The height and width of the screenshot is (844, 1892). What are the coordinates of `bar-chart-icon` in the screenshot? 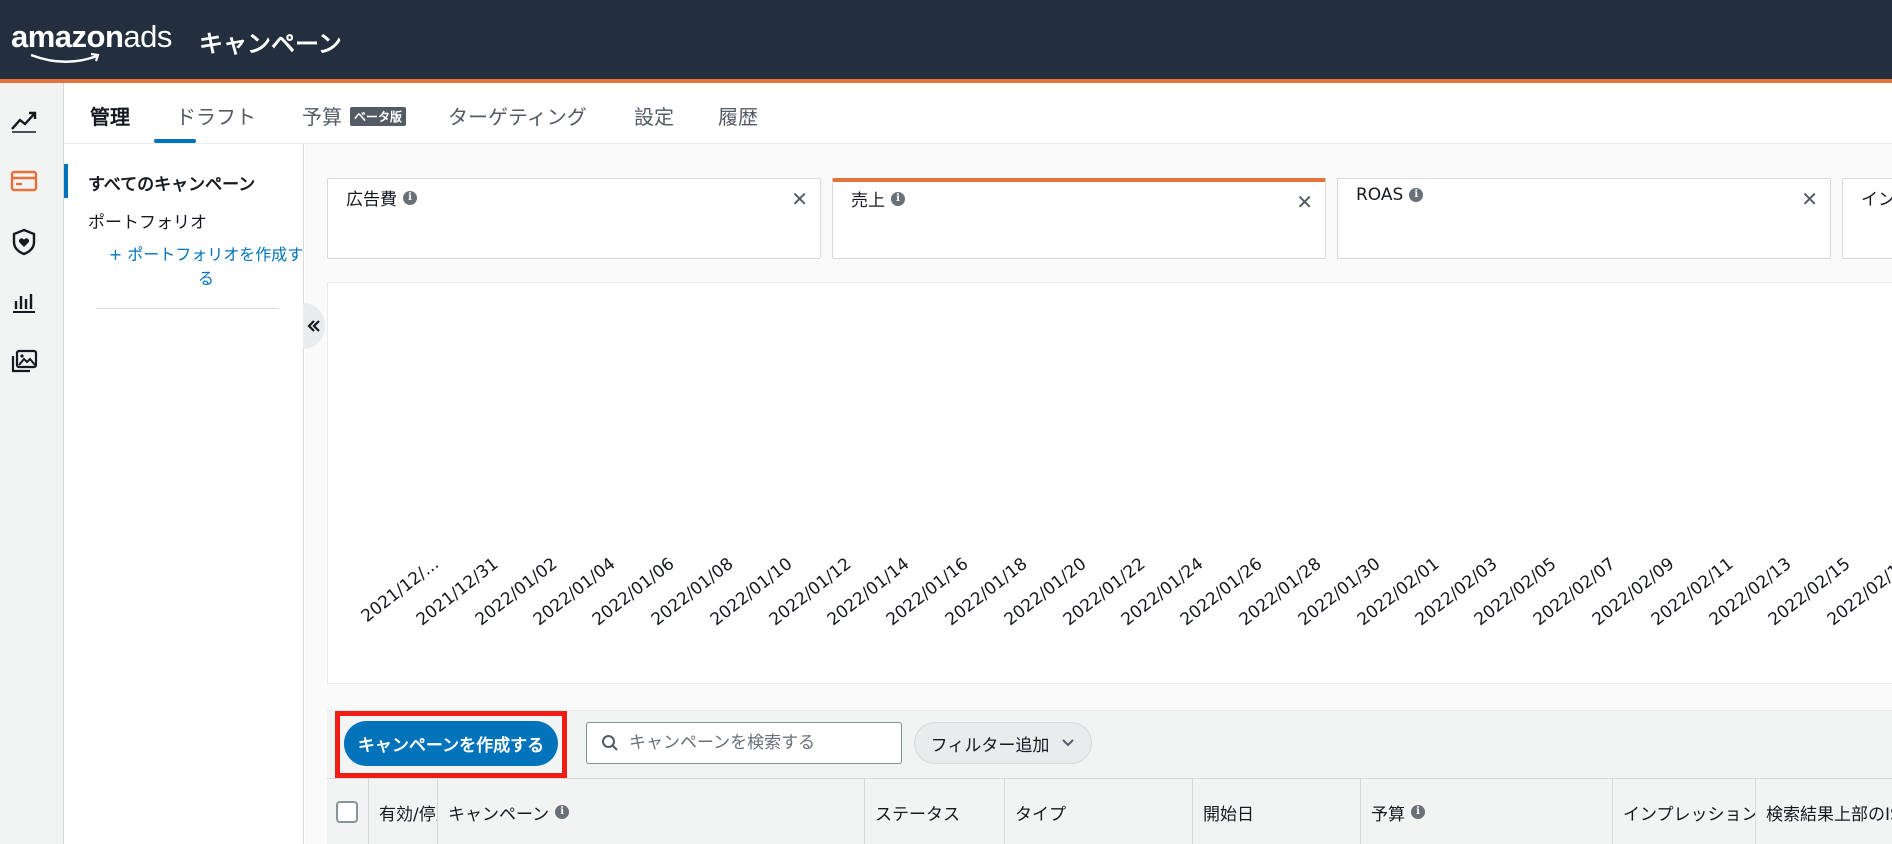 It's located at (24, 303).